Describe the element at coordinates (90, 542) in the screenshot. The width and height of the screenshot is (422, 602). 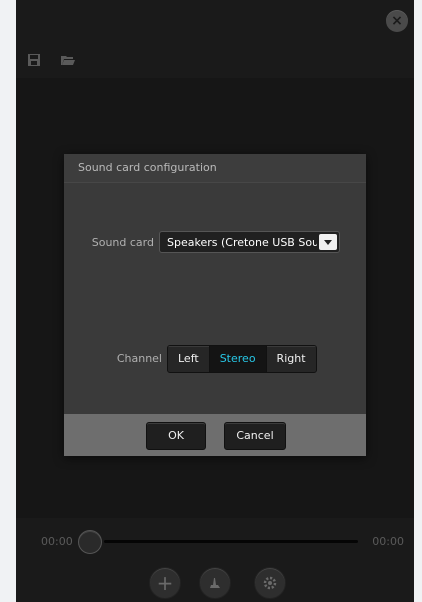
I see `timeline-slider-handle` at that location.